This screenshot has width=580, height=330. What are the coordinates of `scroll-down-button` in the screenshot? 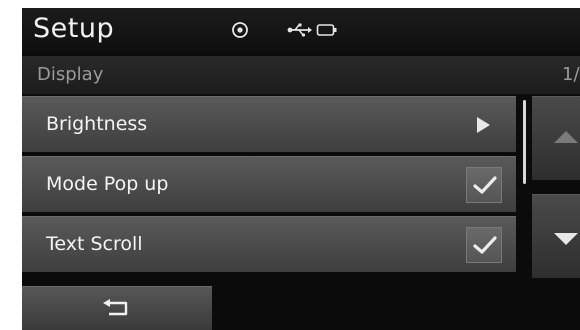 It's located at (556, 236).